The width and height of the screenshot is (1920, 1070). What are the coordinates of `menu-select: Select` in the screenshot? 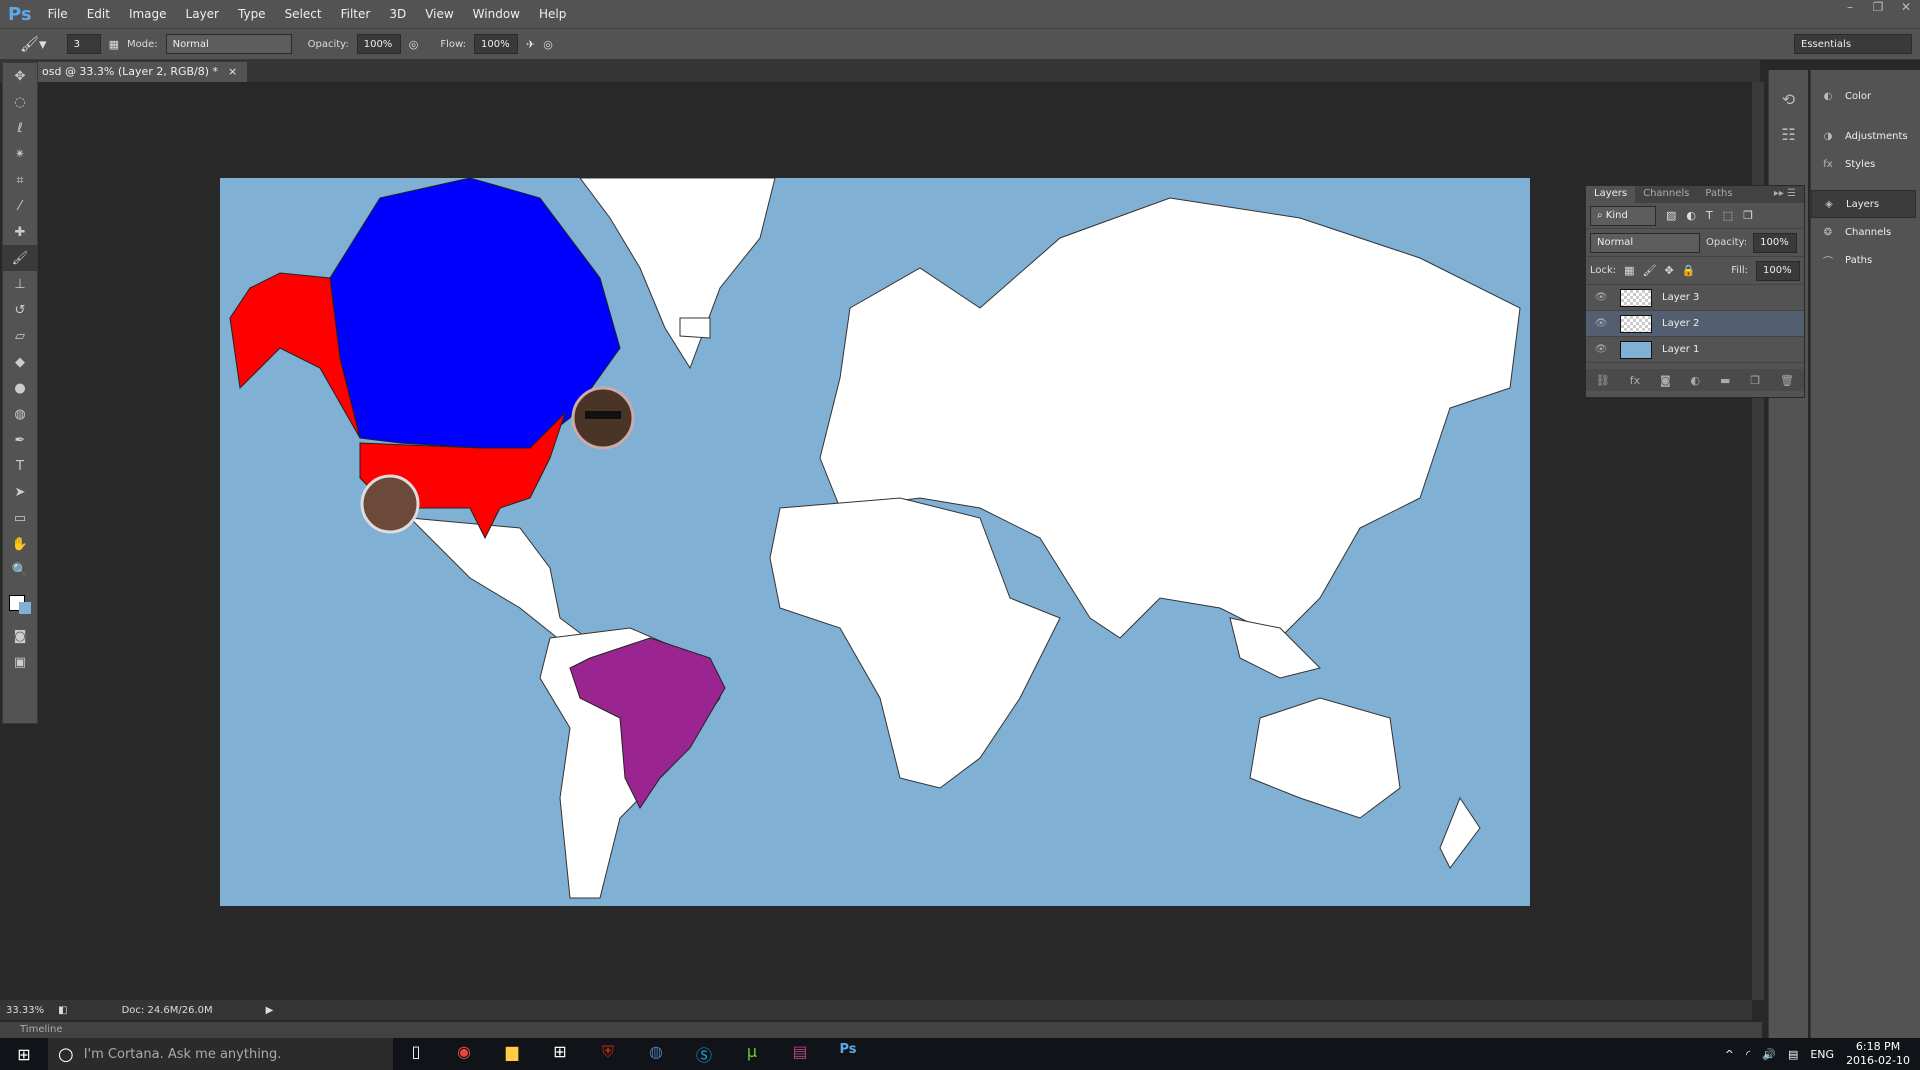 It's located at (303, 14).